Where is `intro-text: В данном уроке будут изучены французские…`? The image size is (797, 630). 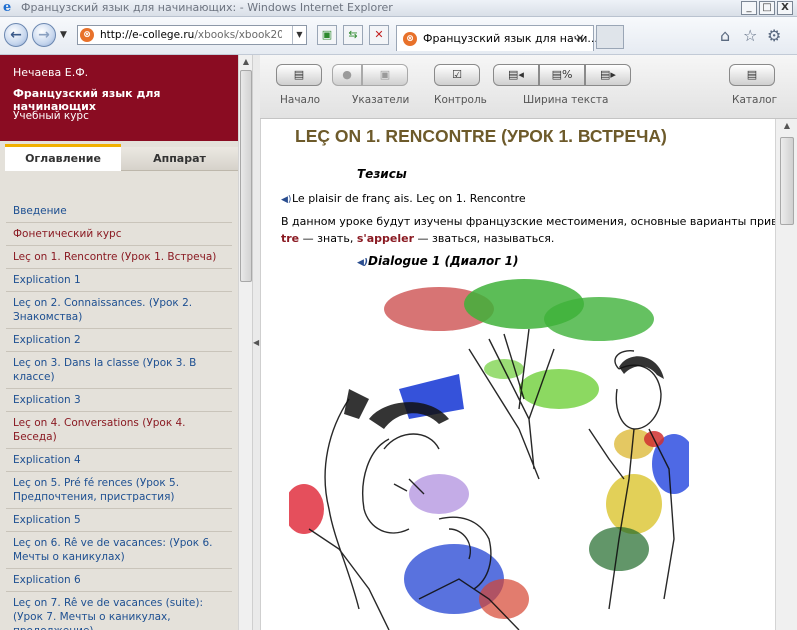
intro-text: В данном уроке будут изучены французские… is located at coordinates (528, 221).